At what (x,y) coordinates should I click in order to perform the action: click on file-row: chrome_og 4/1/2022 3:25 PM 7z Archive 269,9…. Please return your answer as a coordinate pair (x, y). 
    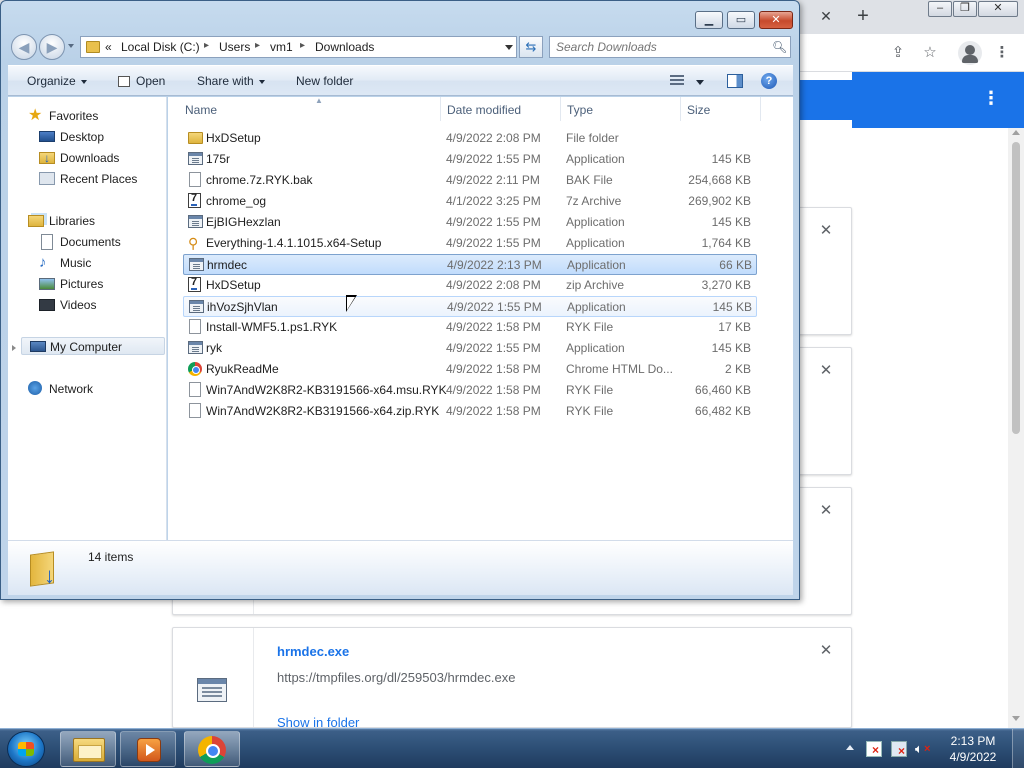
    Looking at the image, I should click on (470, 201).